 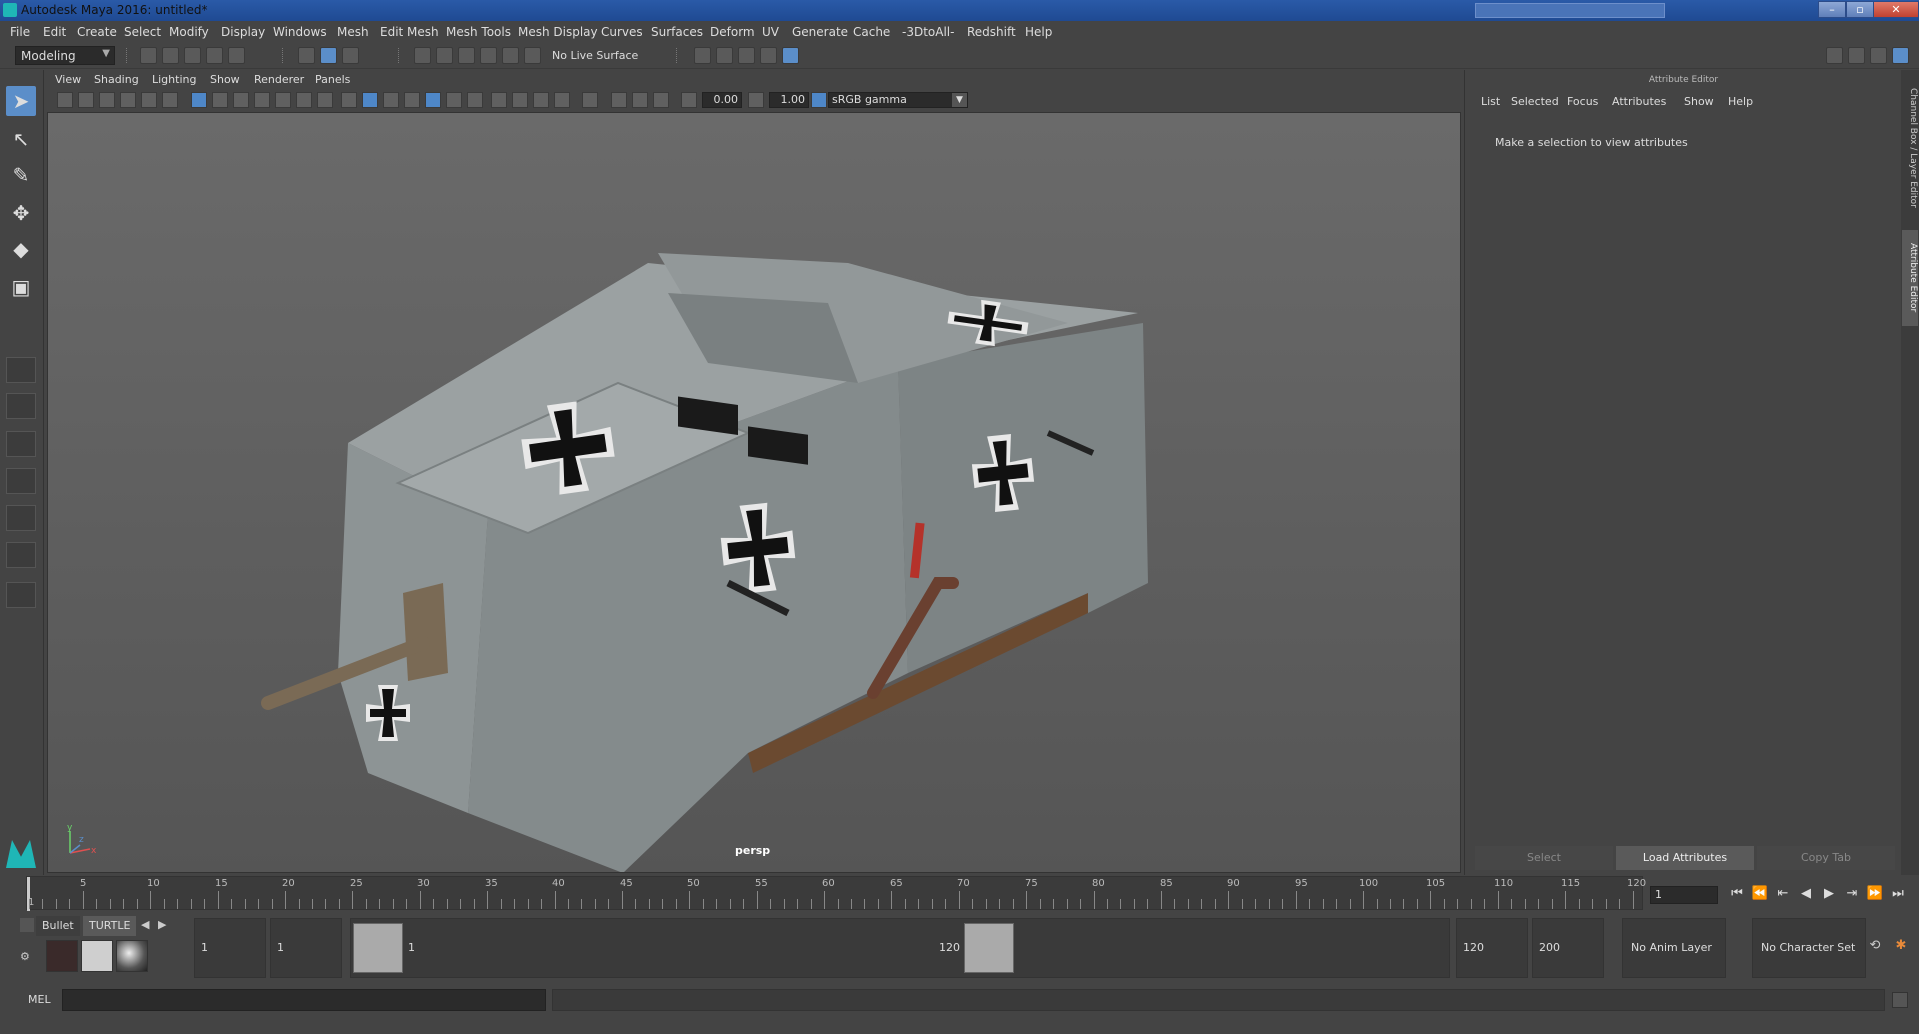 I want to click on isolate-select-icon, so click(x=590, y=100).